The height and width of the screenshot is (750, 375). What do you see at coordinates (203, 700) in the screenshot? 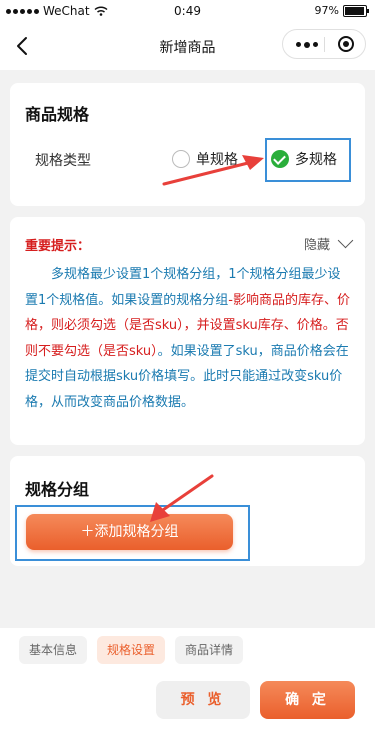
I see `preview-button: 预 览` at bounding box center [203, 700].